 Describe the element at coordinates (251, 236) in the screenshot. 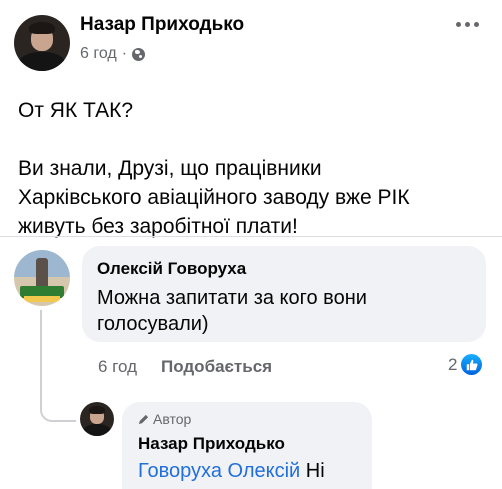

I see `divider` at that location.